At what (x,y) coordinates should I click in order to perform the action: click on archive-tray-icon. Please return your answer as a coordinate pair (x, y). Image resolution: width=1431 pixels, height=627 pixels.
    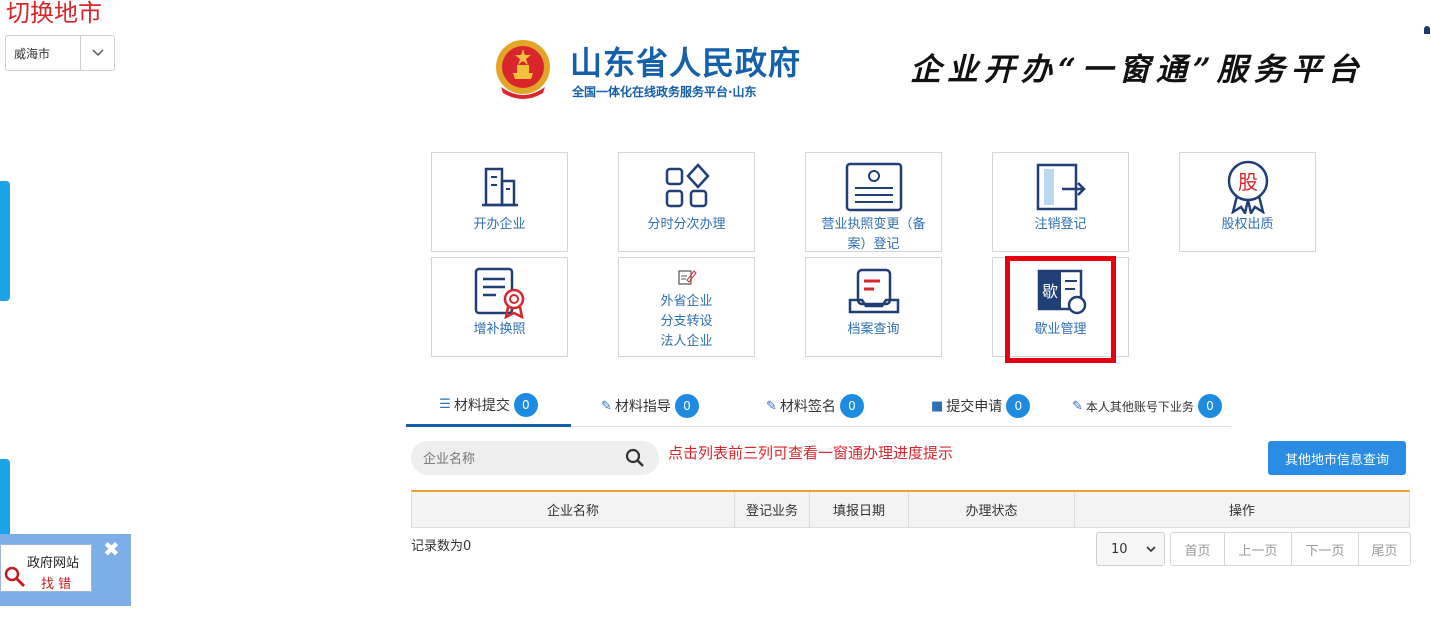
    Looking at the image, I should click on (873, 292).